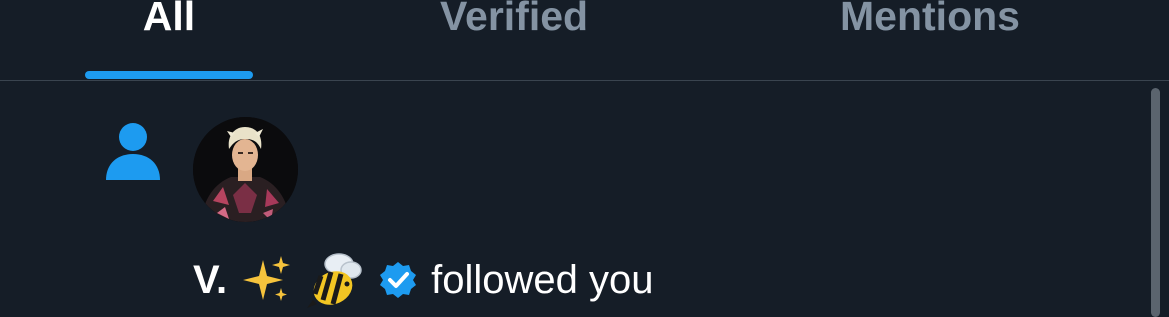  What do you see at coordinates (423, 280) in the screenshot?
I see `notification-text: V. followed you` at bounding box center [423, 280].